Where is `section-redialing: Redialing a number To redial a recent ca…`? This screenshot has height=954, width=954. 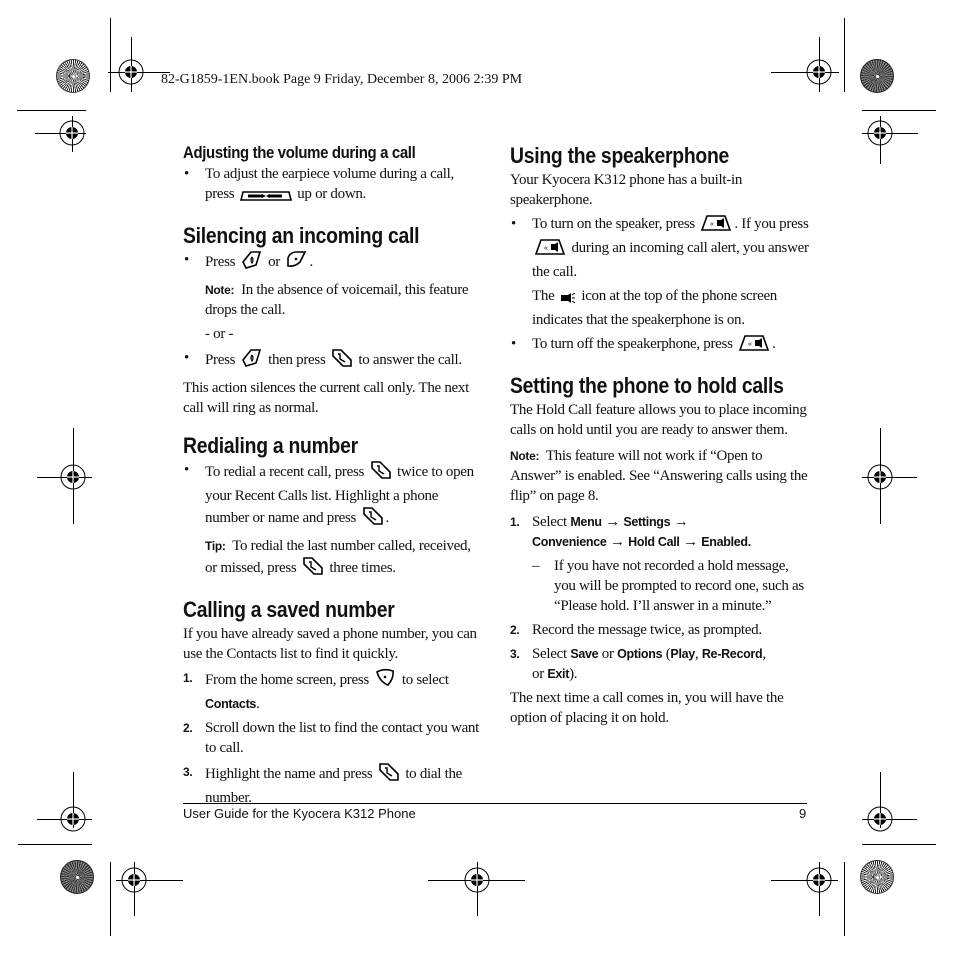 section-redialing: Redialing a number To redial a recent ca… is located at coordinates (333, 507).